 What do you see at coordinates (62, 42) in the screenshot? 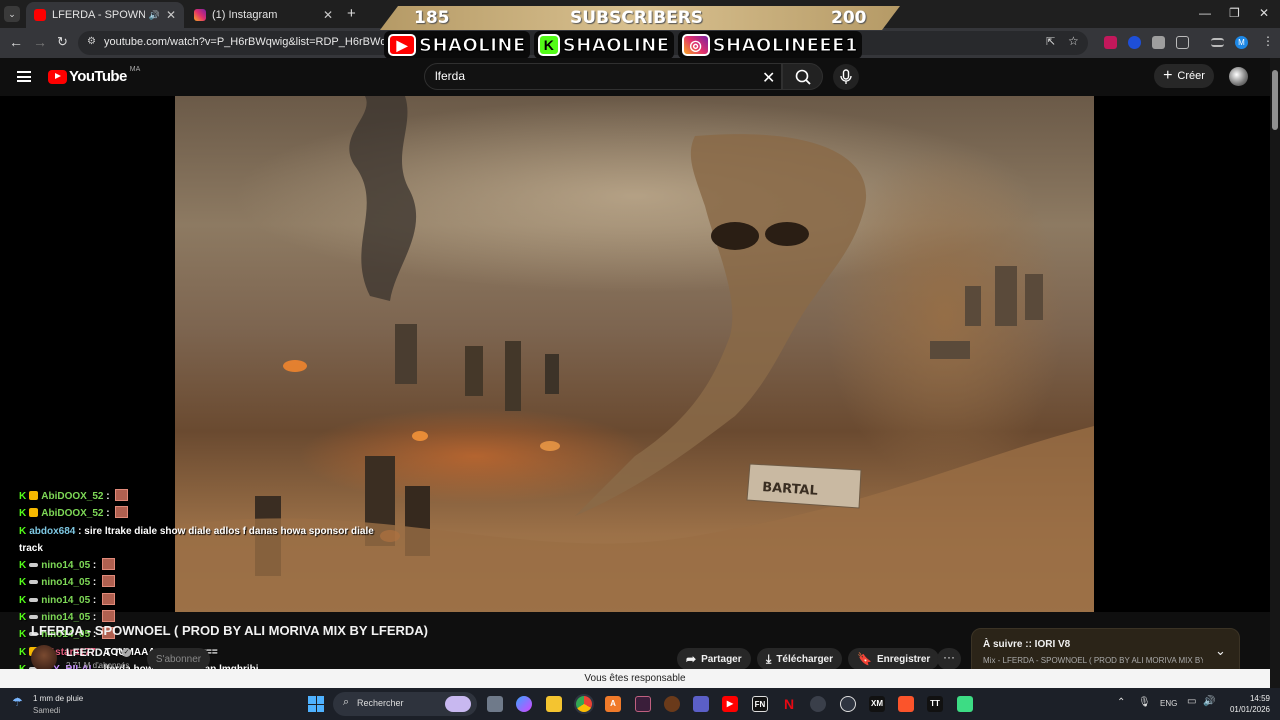
I see `reload-icon: ↻` at bounding box center [62, 42].